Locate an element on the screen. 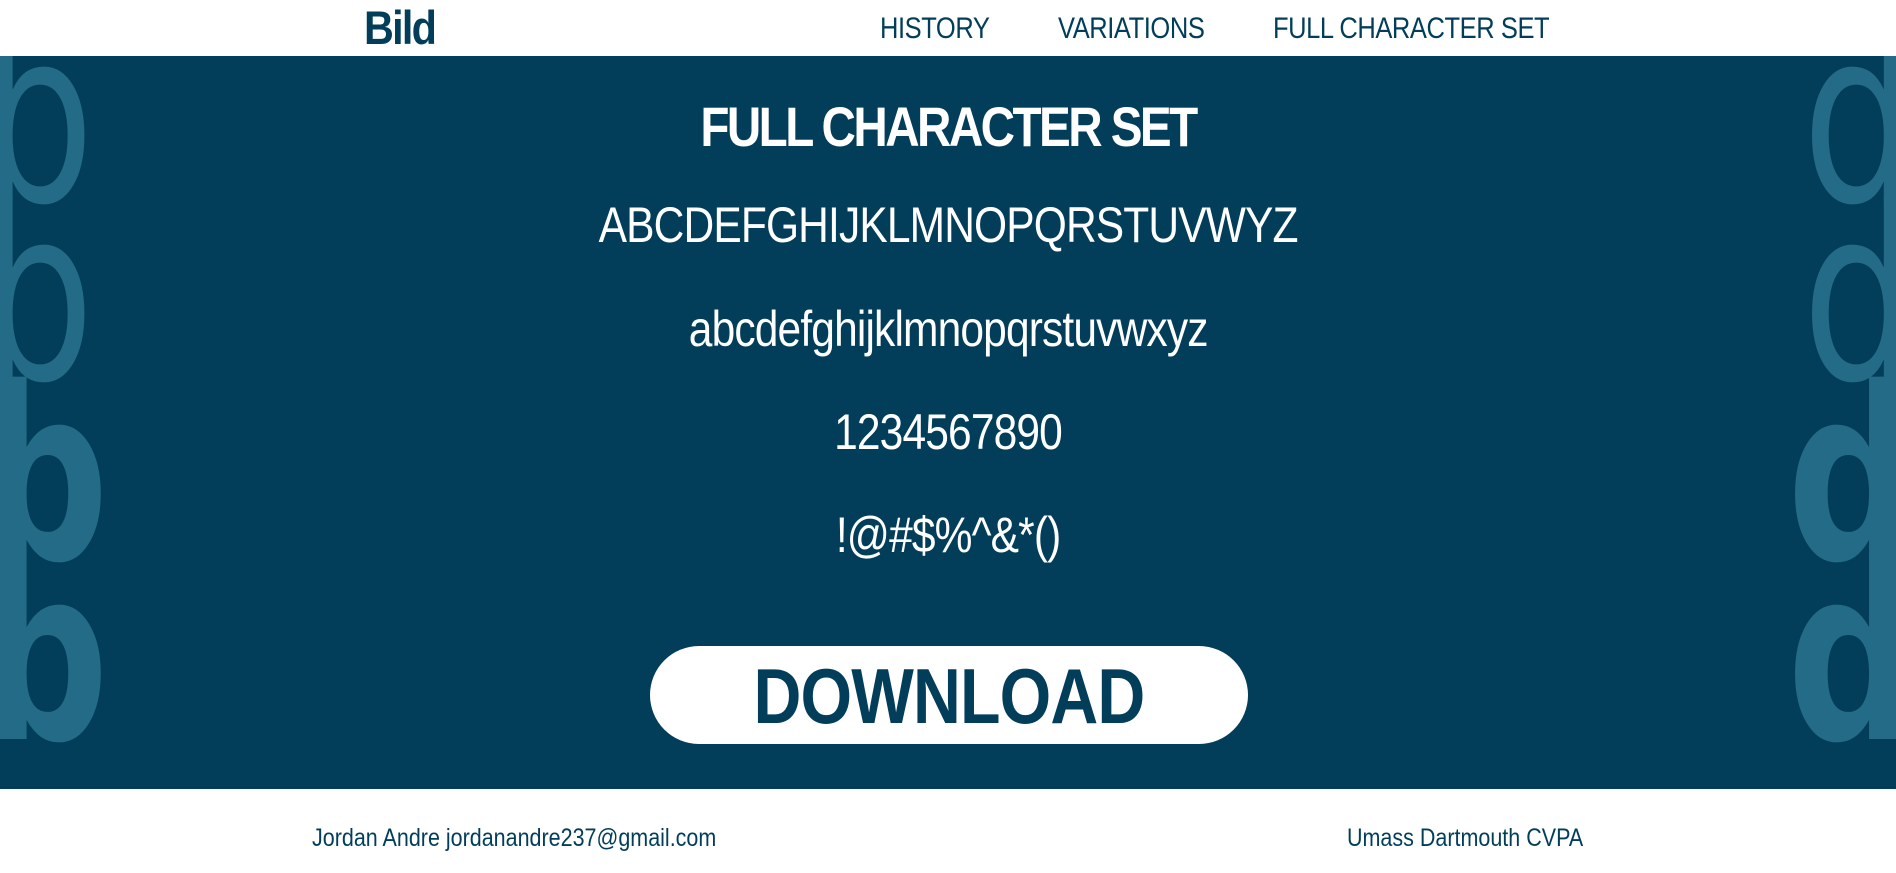 The width and height of the screenshot is (1896, 873). decorative-letter-d: d is located at coordinates (1841, 656).